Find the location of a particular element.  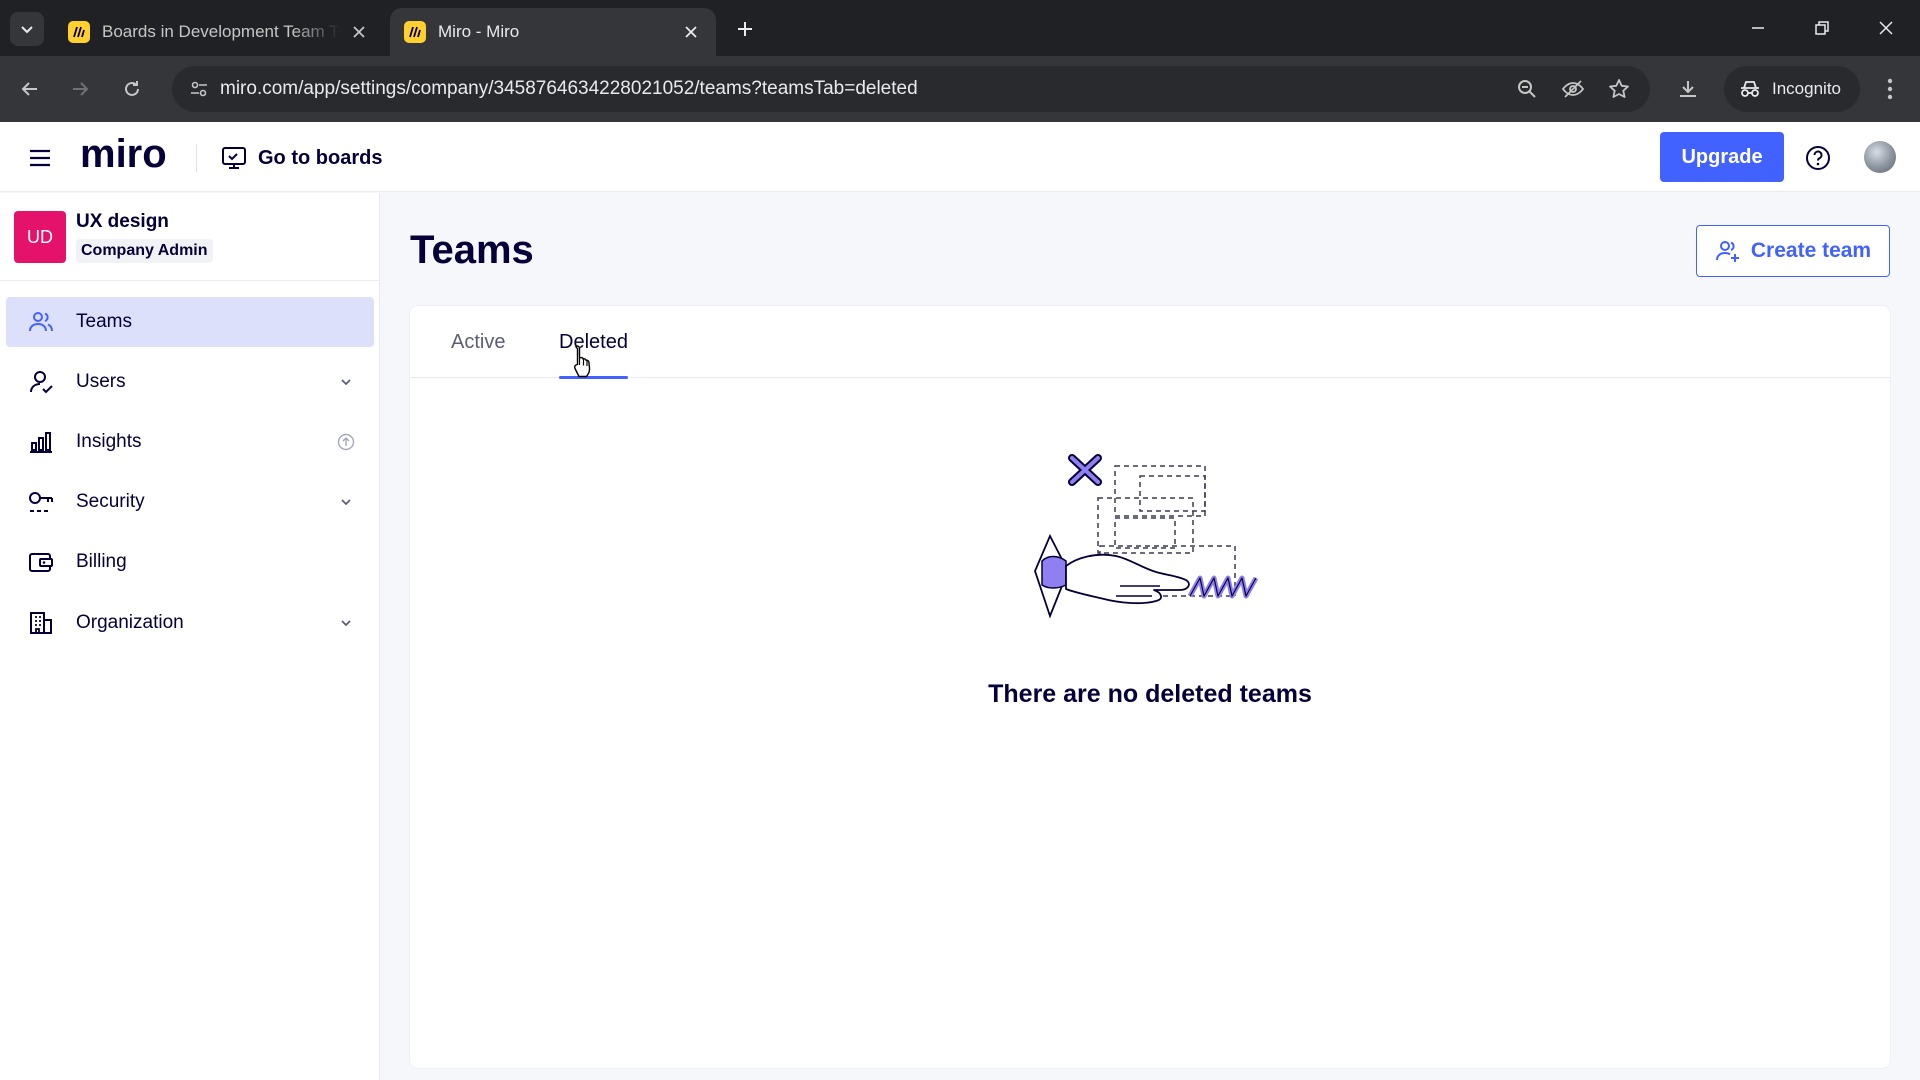

minimize-button is located at coordinates (1758, 28).